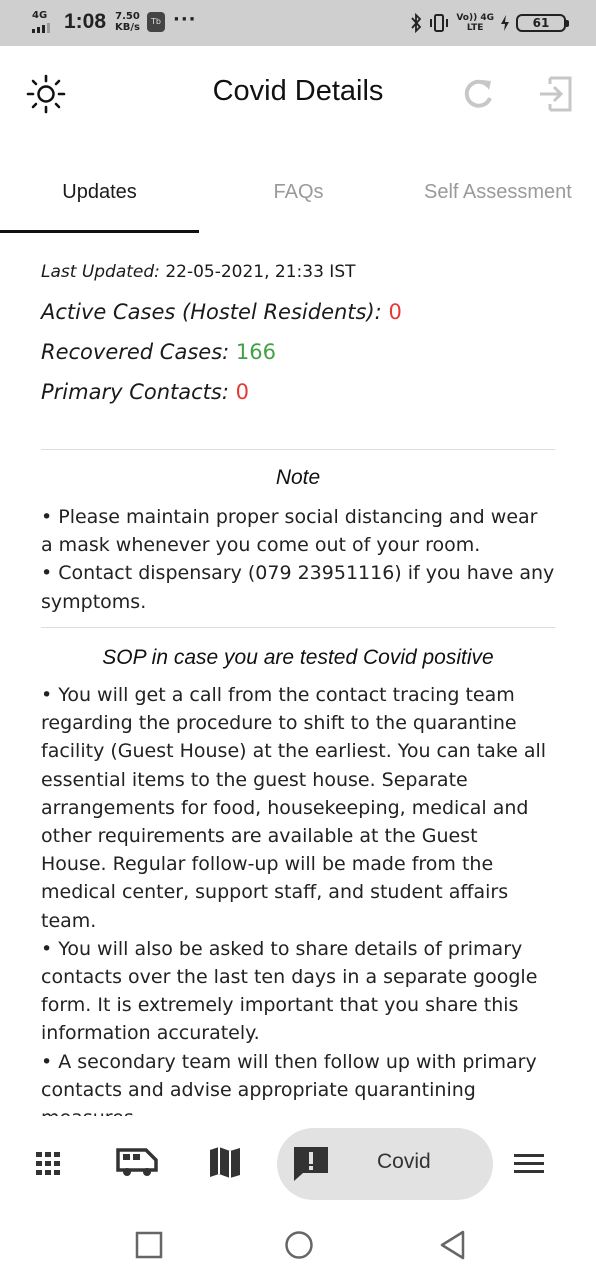 This screenshot has width=596, height=1280. I want to click on last-updated-value: 22-05-2021, 21:33 IST, so click(260, 272).